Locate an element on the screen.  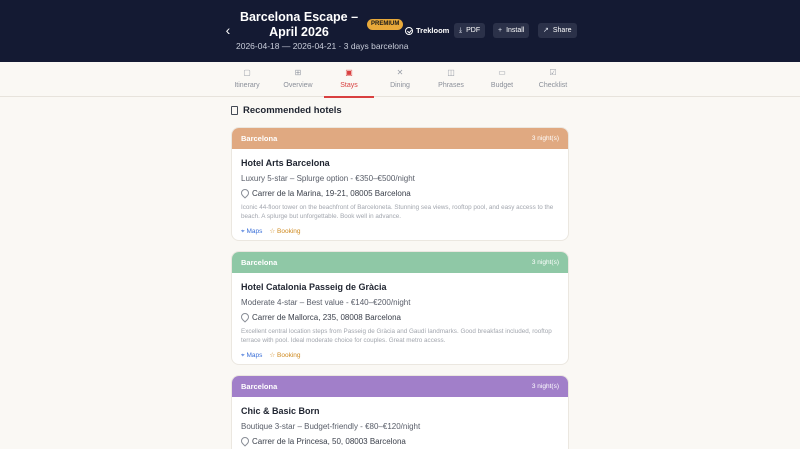
tab-label: Itinerary is located at coordinates (247, 85).